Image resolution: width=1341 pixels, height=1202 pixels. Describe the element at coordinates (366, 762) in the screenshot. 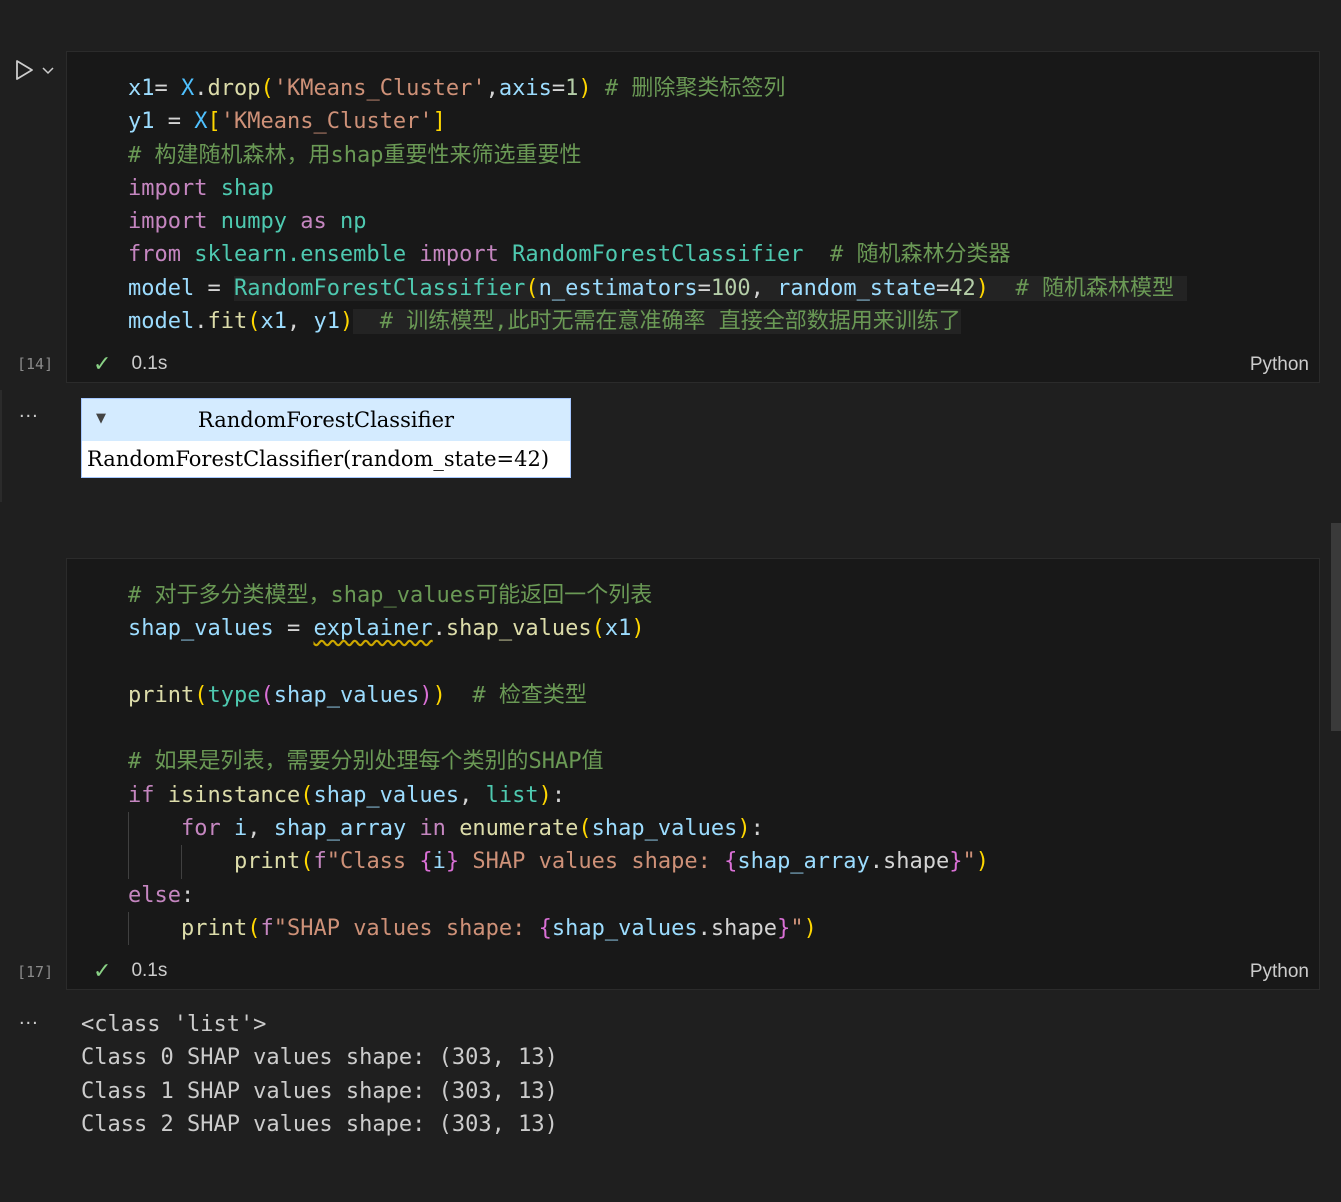

I see `code-line: # 如果是列表，需要分别处理每个类别的SHAP值` at that location.